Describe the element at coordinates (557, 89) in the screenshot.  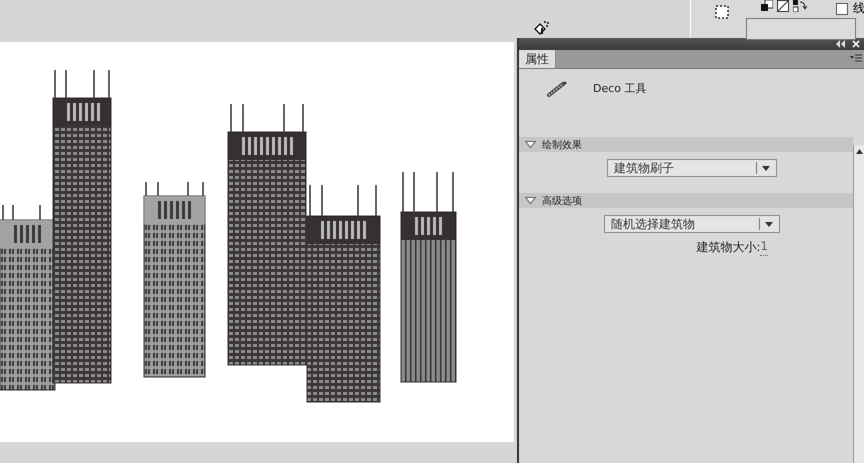
I see `deco-brush-icon` at that location.